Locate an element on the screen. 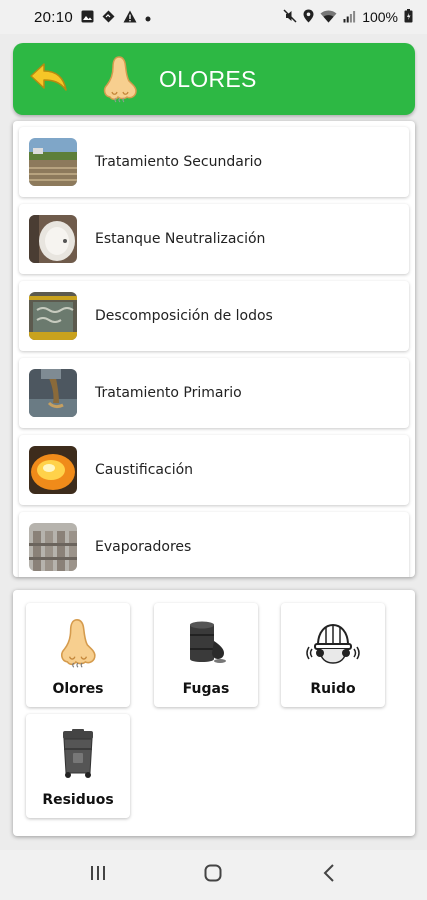 This screenshot has height=900, width=427. category-label: Fugas is located at coordinates (206, 689).